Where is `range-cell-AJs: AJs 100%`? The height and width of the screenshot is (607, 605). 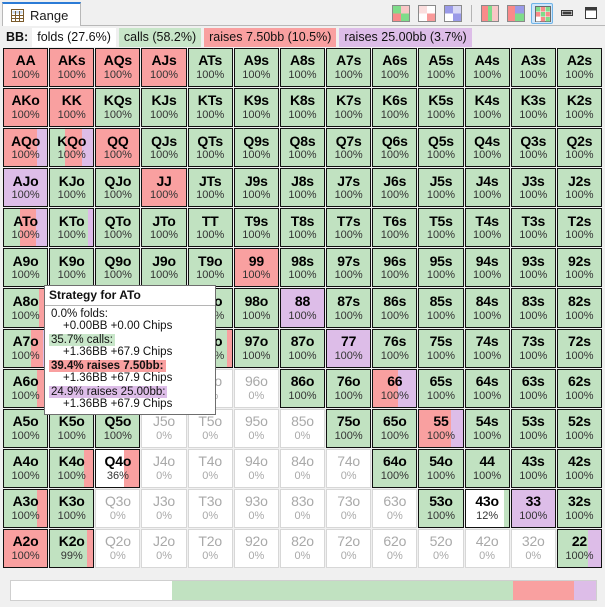 range-cell-AJs: AJs 100% is located at coordinates (164, 68).